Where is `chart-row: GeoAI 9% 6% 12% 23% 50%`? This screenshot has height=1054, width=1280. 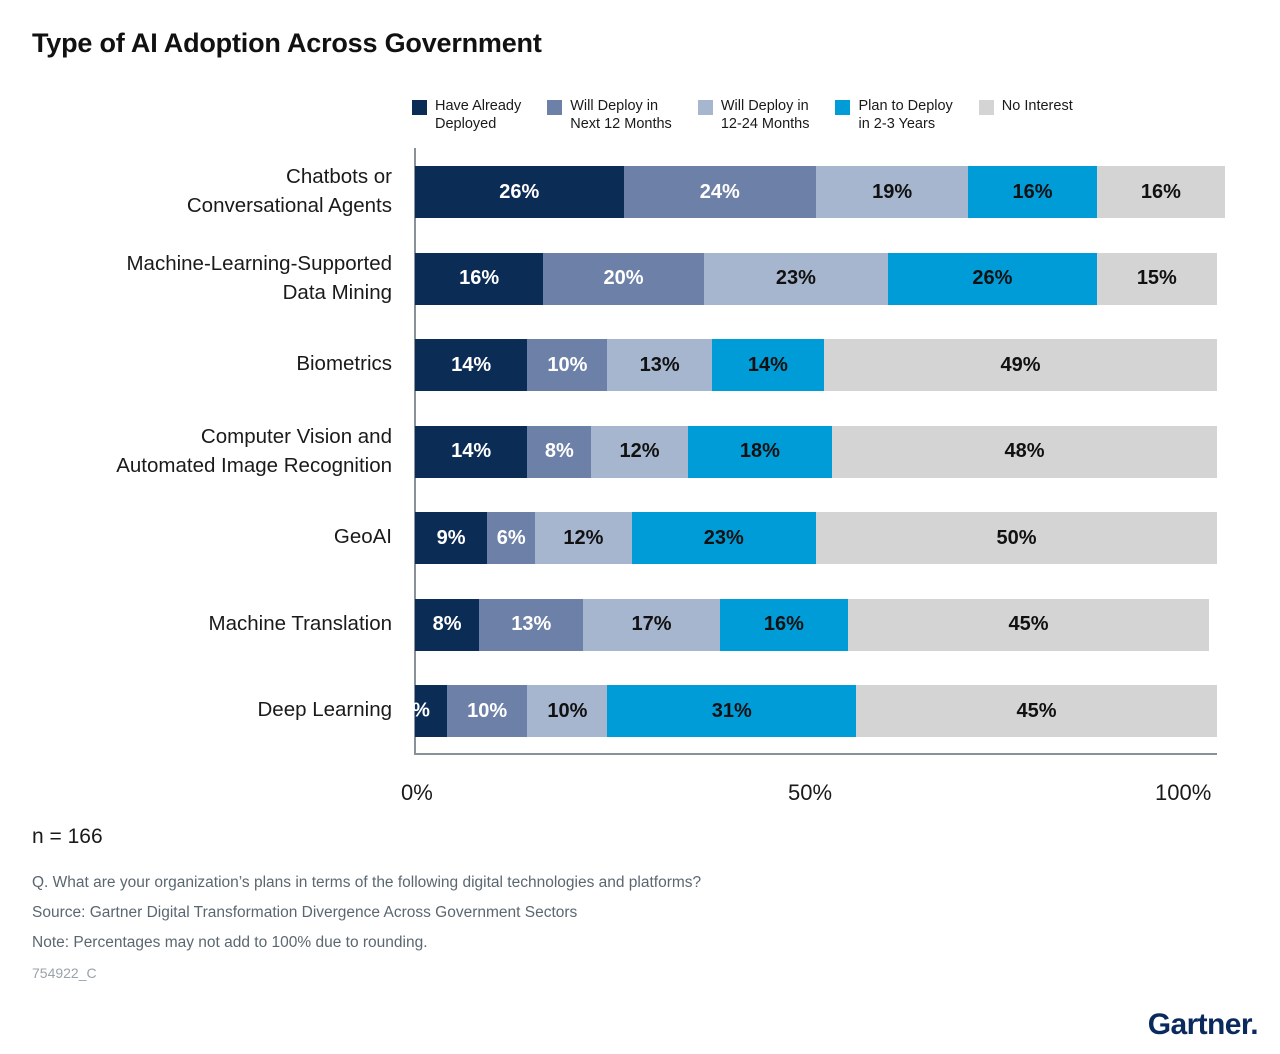
chart-row: GeoAI 9% 6% 12% 23% 50% is located at coordinates (640, 538).